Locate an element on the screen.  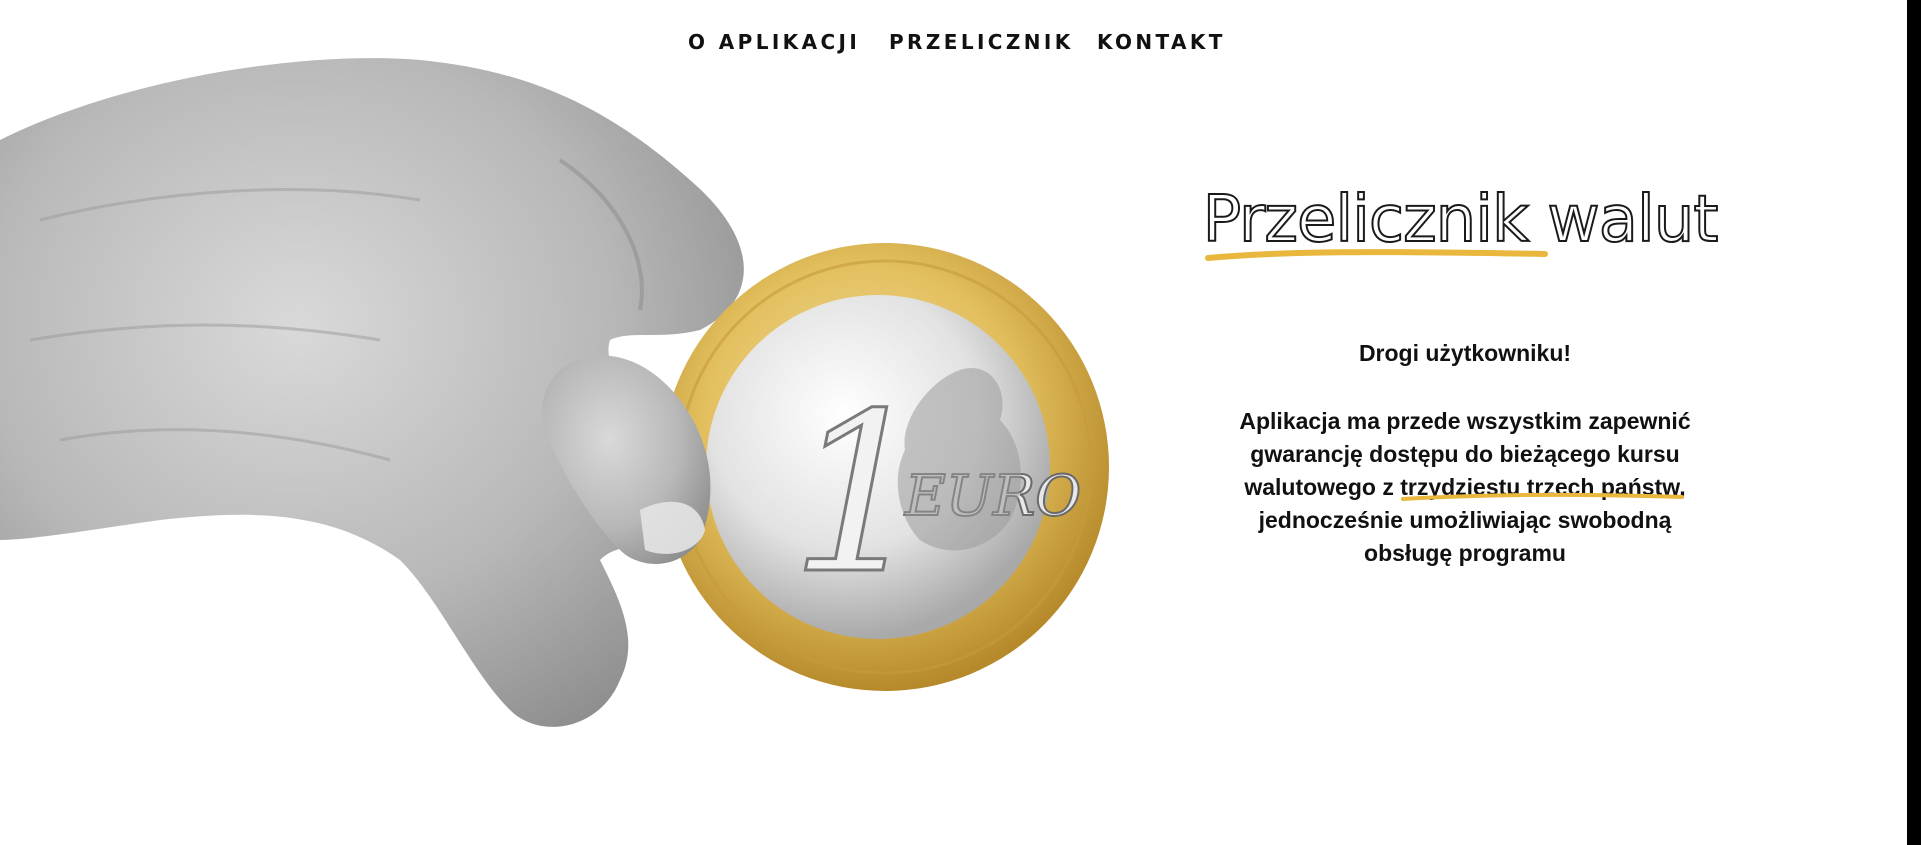
greeting-text: Drogi użytkowniku! is located at coordinates (1465, 353).